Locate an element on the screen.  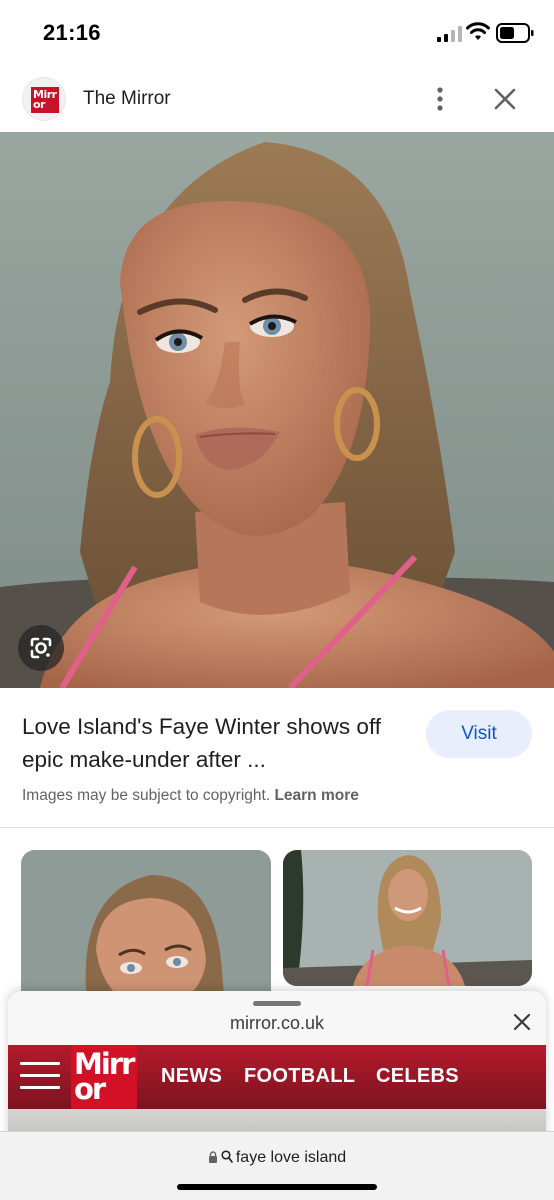
search-icon is located at coordinates (227, 1156).